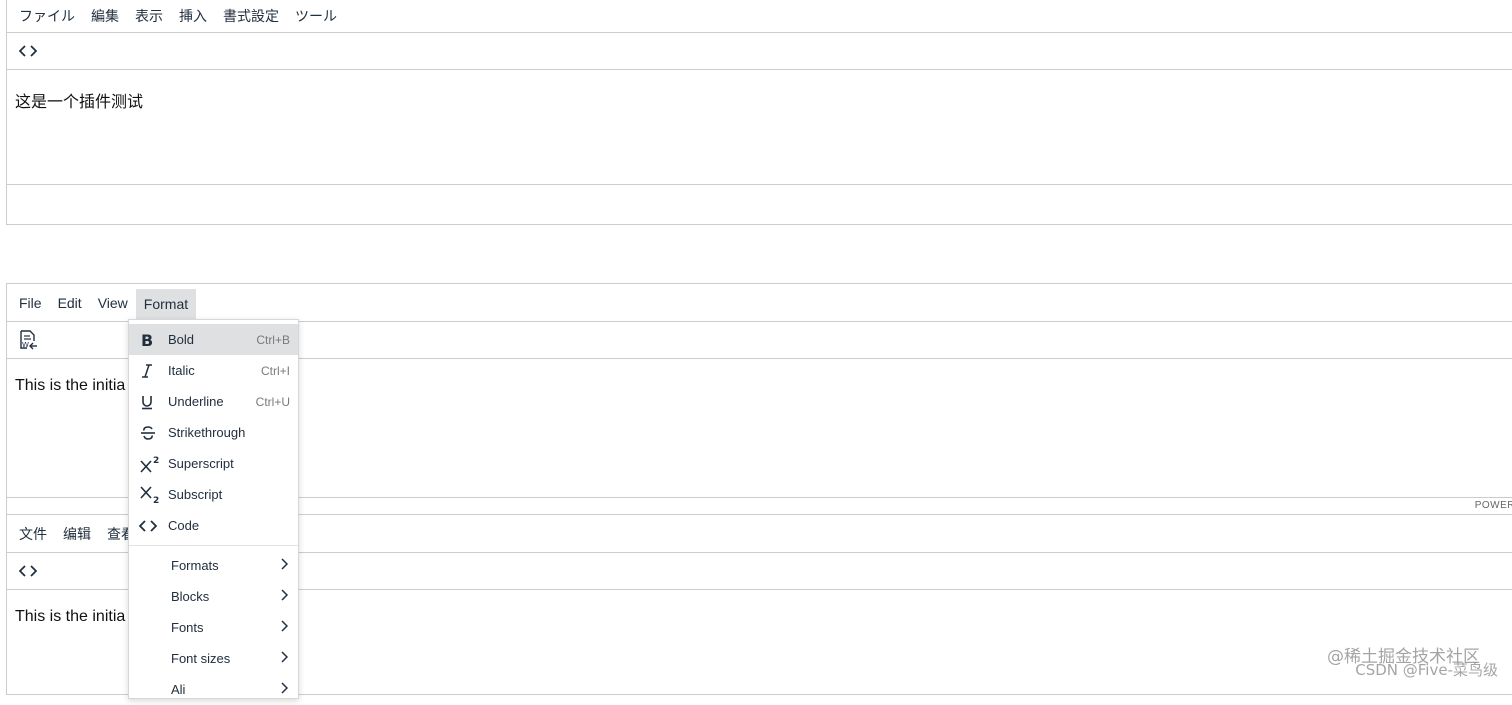 Image resolution: width=1512 pixels, height=705 pixels. I want to click on menu-view: 表示, so click(149, 16).